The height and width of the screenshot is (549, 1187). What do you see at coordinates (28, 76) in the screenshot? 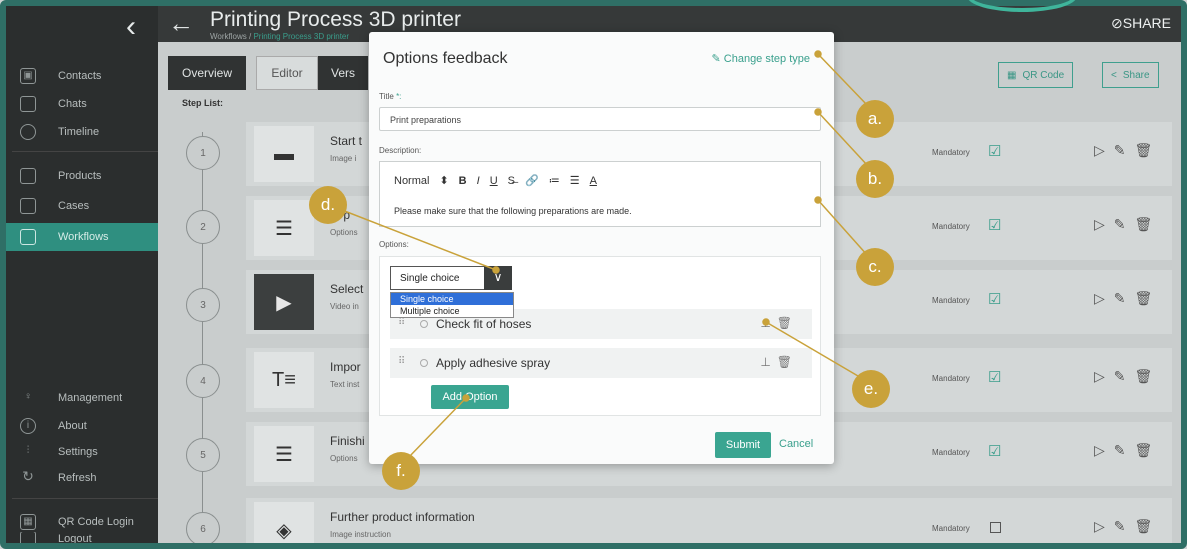
I see `contacts-icon: ▣` at bounding box center [28, 76].